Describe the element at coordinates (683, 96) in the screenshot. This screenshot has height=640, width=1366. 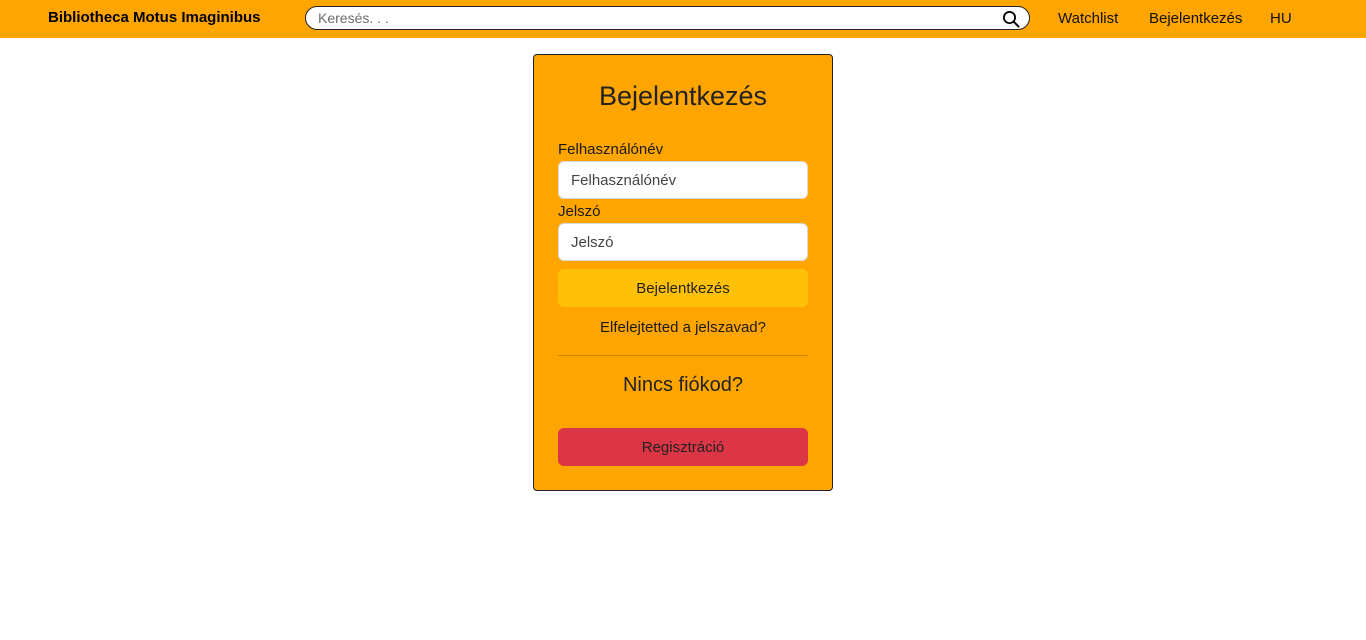
I see `login-title: Bejelentkezés` at that location.